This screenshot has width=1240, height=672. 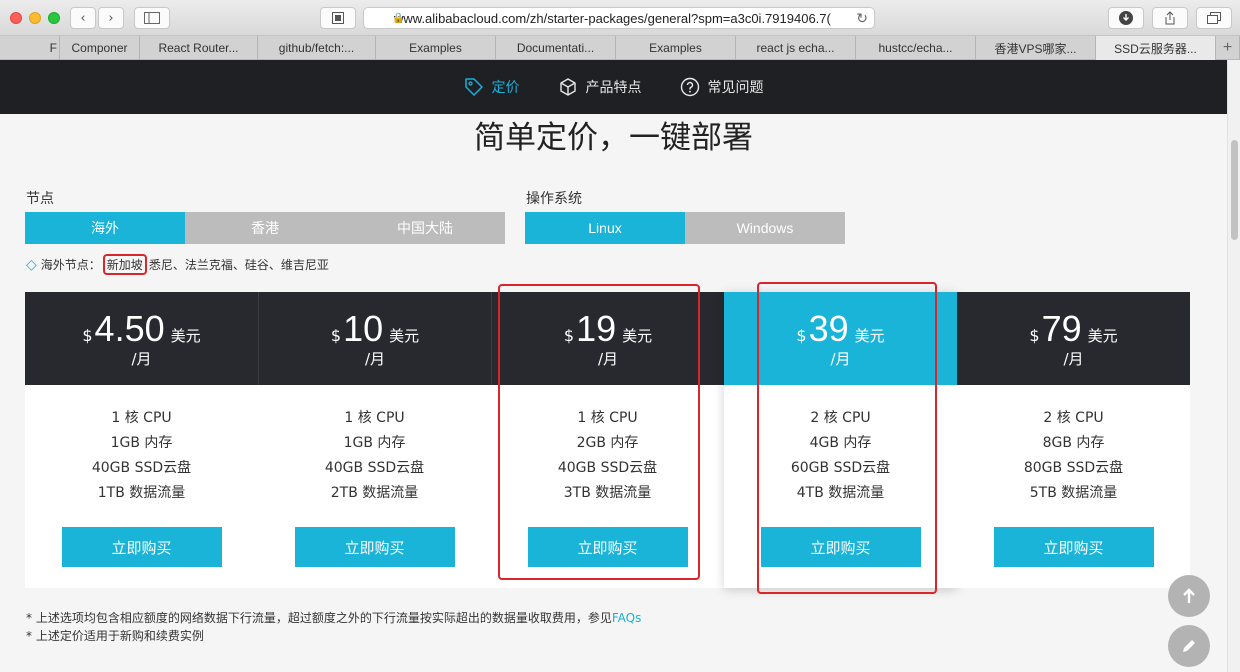 I want to click on plan-price: 10, so click(x=363, y=328).